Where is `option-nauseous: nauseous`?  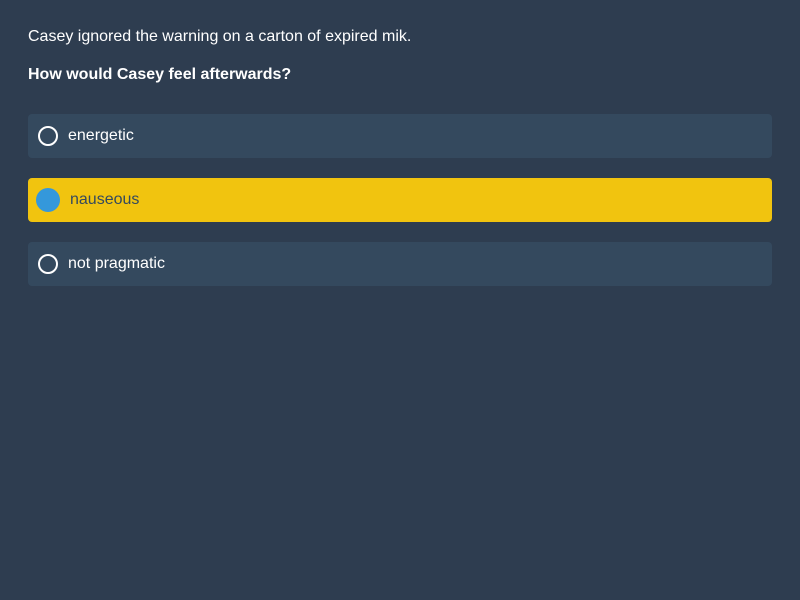 option-nauseous: nauseous is located at coordinates (400, 200).